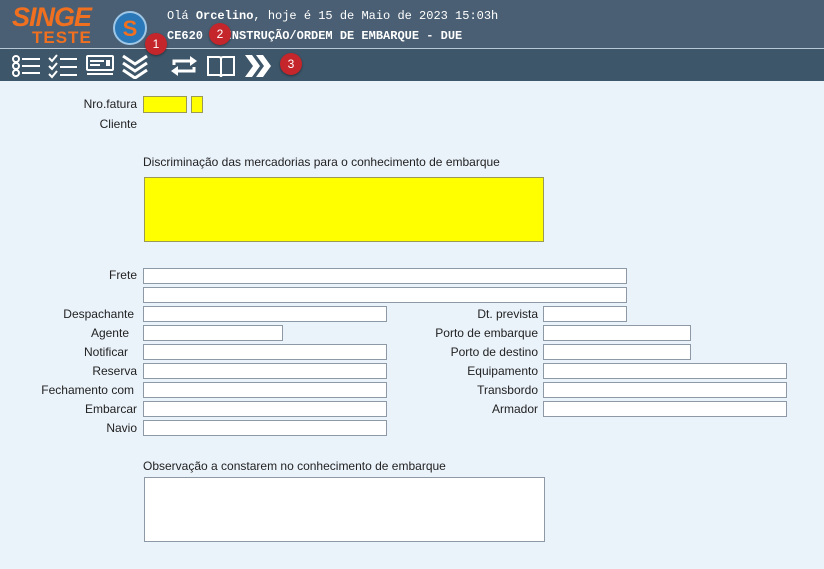 This screenshot has height=569, width=824. I want to click on transbordo-input, so click(665, 390).